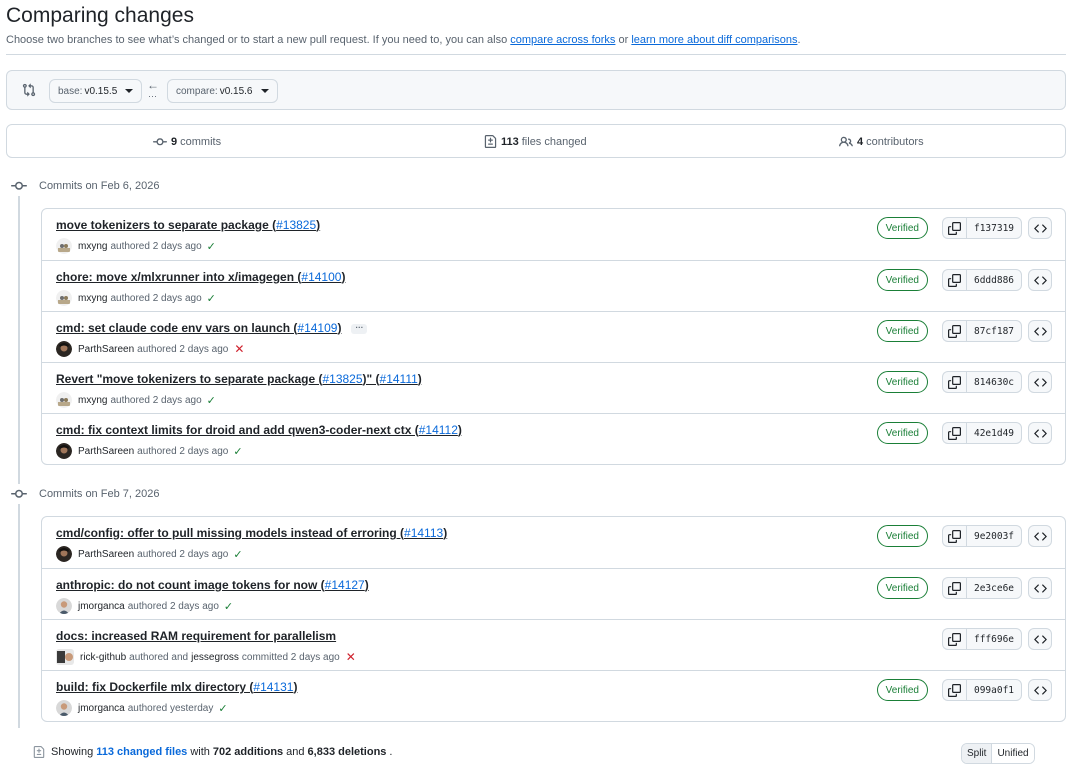  What do you see at coordinates (399, 379) in the screenshot?
I see `pr-link: #14111` at bounding box center [399, 379].